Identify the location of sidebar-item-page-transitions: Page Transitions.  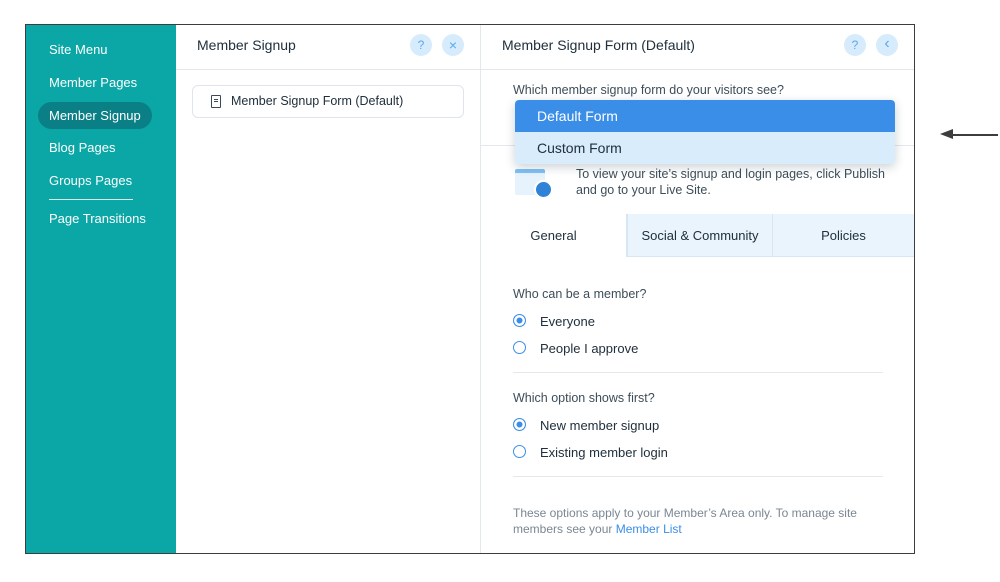
(97, 218).